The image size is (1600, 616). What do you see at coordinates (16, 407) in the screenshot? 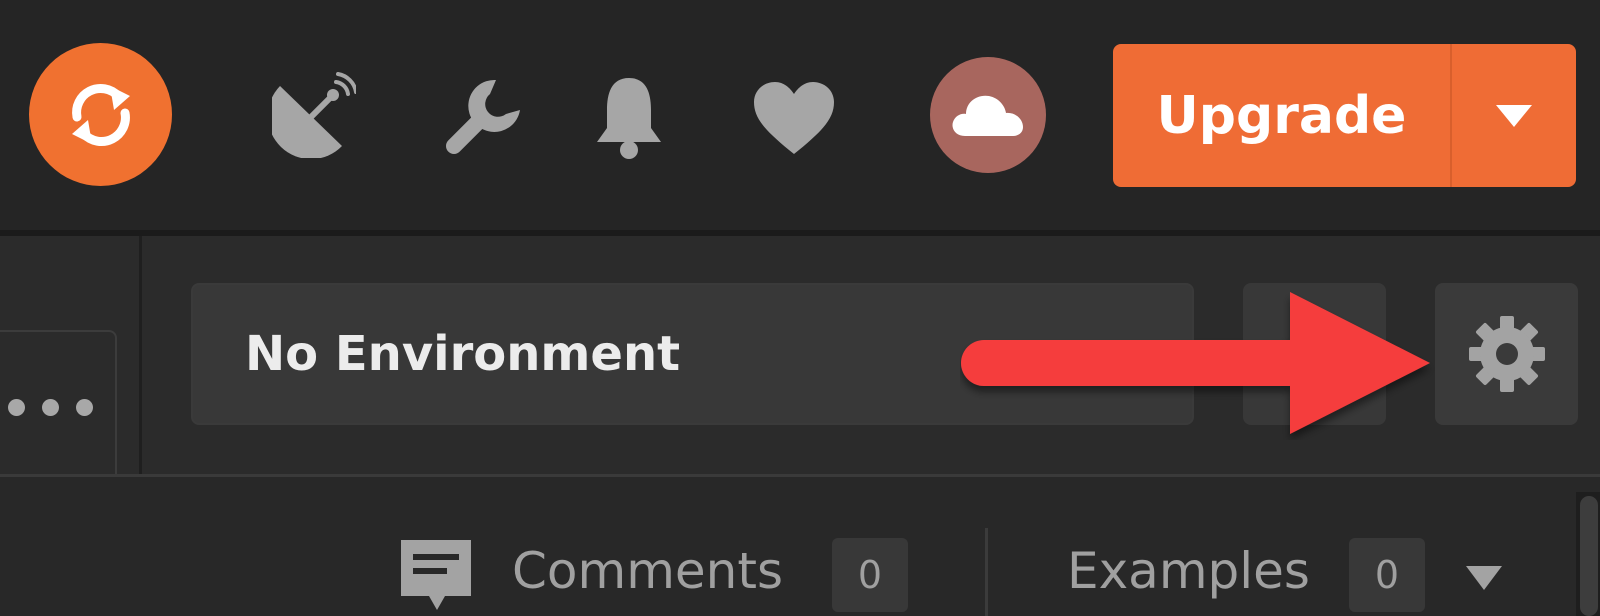
I see `more-dots-icon` at bounding box center [16, 407].